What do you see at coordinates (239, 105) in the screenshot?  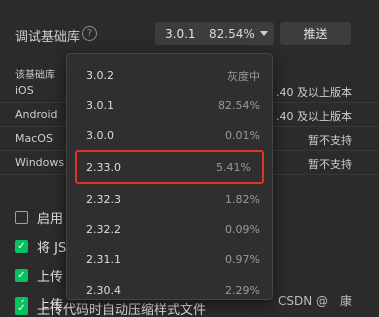 I see `item-percent: 82.54%` at bounding box center [239, 105].